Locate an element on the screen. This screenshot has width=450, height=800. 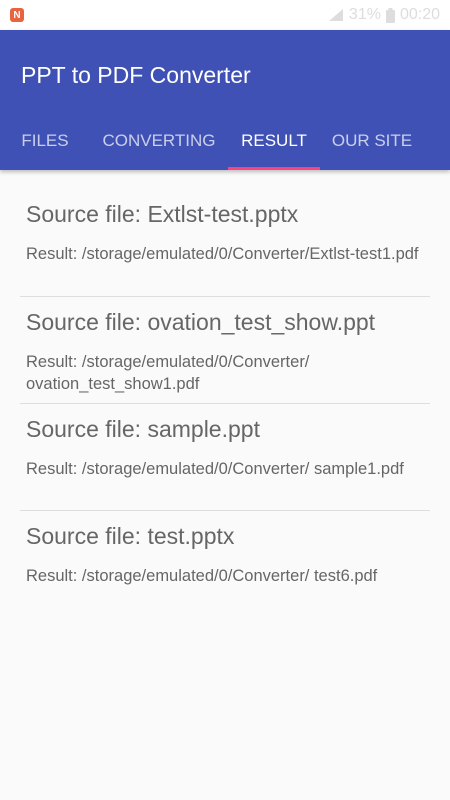
status-bar: N 31% 00:20 is located at coordinates (225, 15).